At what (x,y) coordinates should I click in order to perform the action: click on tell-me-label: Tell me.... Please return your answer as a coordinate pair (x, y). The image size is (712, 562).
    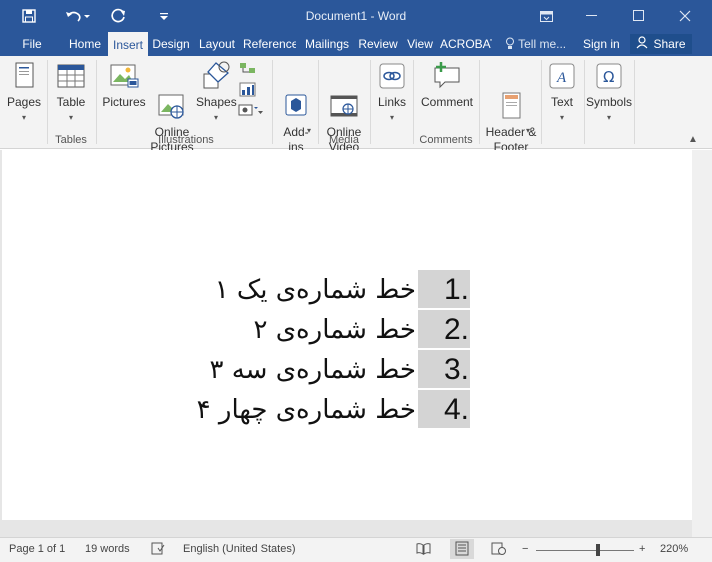
    Looking at the image, I should click on (542, 44).